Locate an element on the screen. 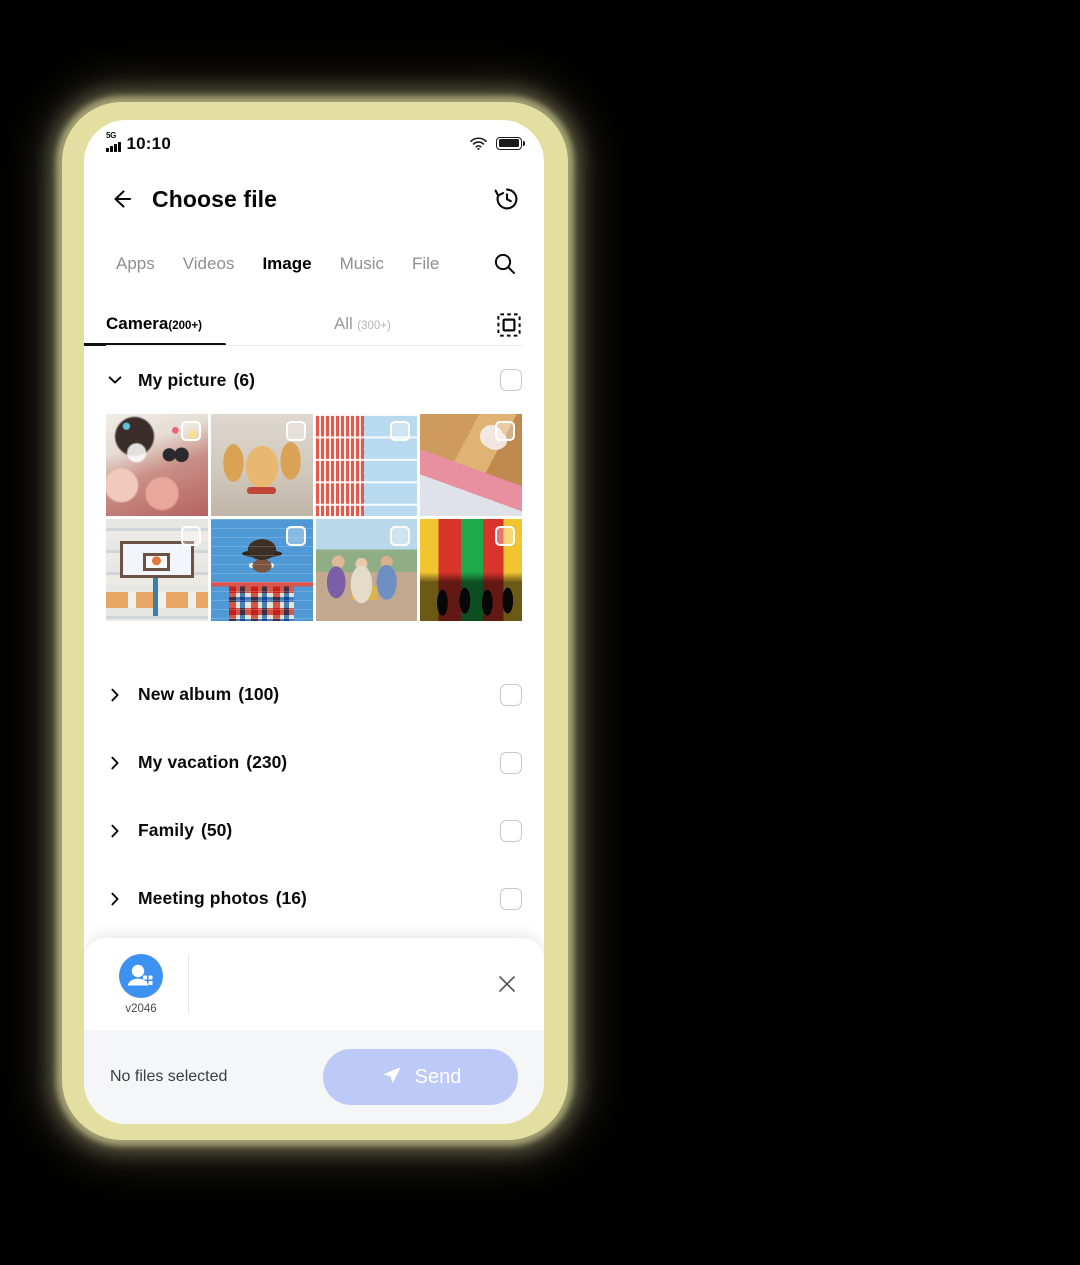 The image size is (1080, 1265). album-count: (6) is located at coordinates (244, 379).